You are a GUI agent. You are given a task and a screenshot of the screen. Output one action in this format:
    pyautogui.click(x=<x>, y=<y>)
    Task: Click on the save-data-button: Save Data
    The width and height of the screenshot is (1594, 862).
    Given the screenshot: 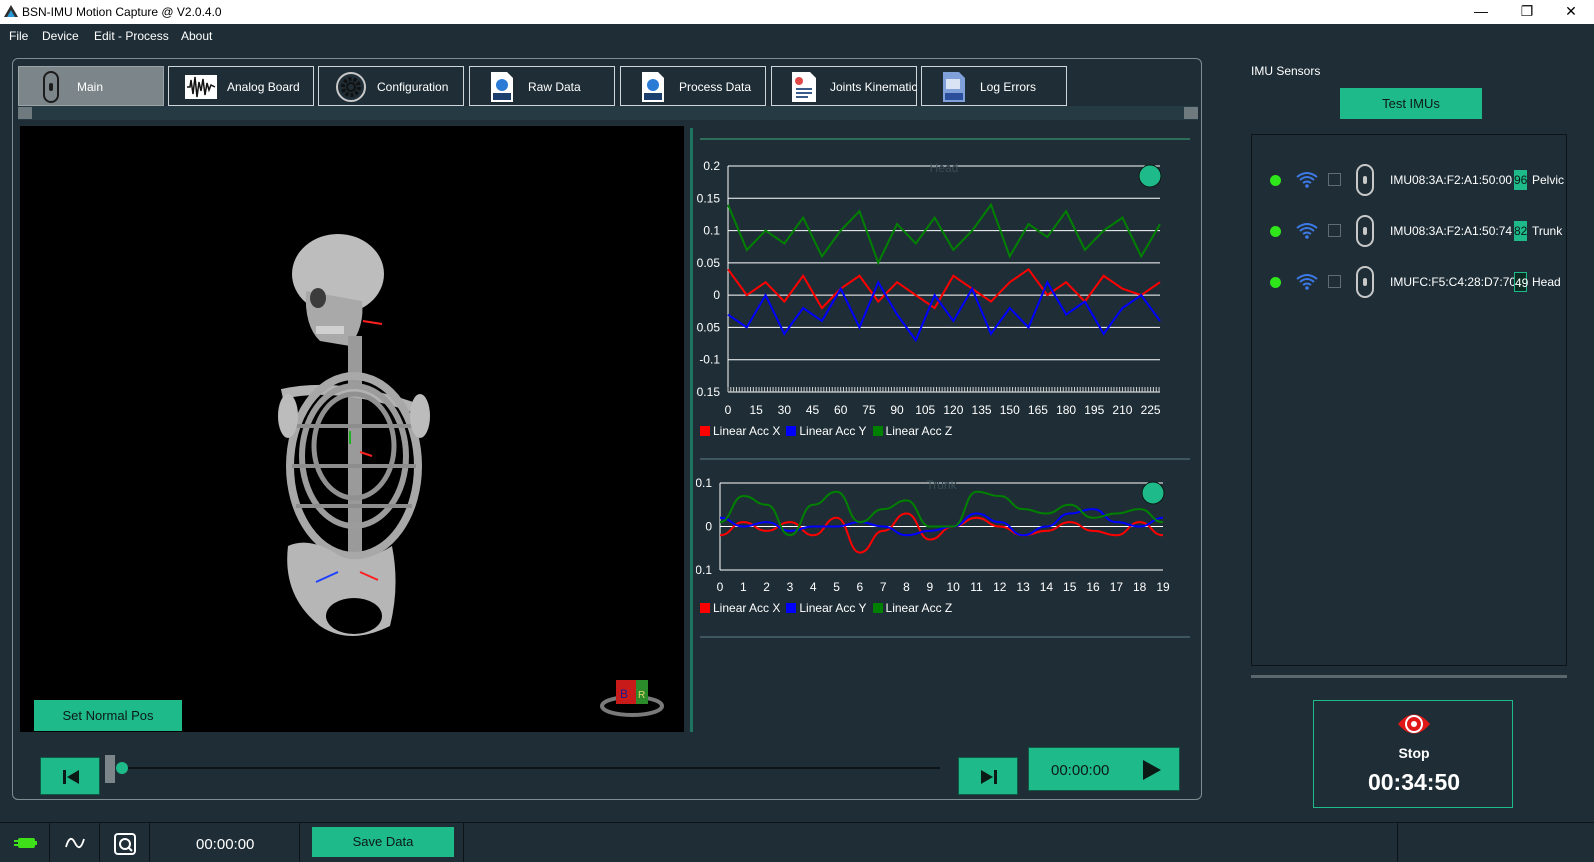 What is the action you would take?
    pyautogui.click(x=383, y=842)
    